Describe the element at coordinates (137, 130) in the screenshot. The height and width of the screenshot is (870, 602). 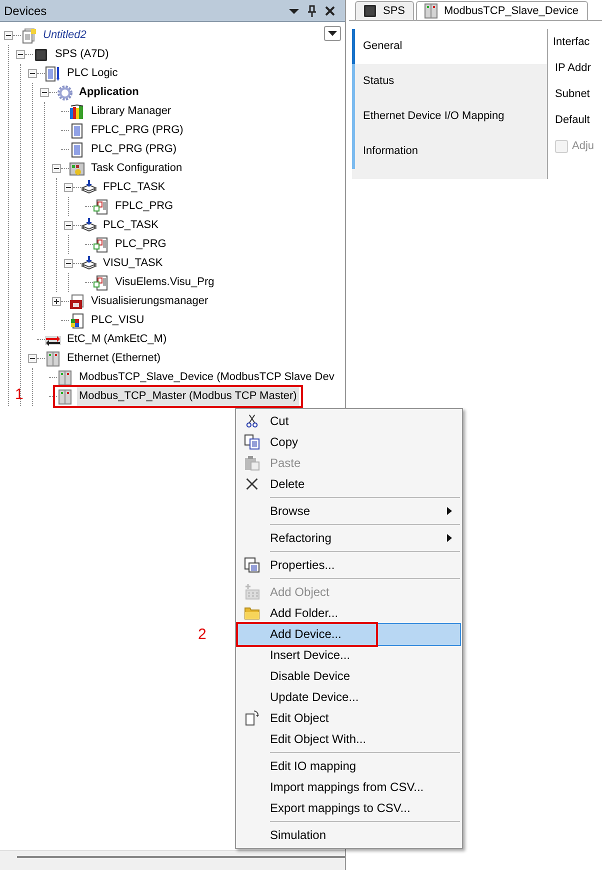
I see `tree-item: FPLC_PRG (PRG)` at that location.